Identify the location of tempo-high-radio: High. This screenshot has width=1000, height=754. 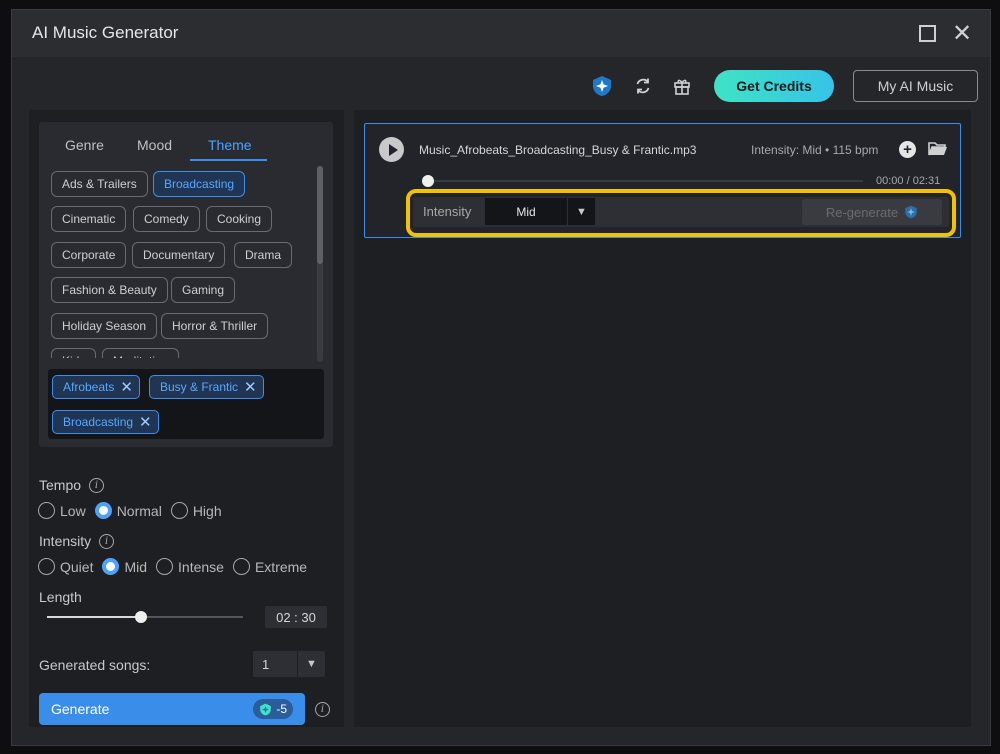
(196, 510).